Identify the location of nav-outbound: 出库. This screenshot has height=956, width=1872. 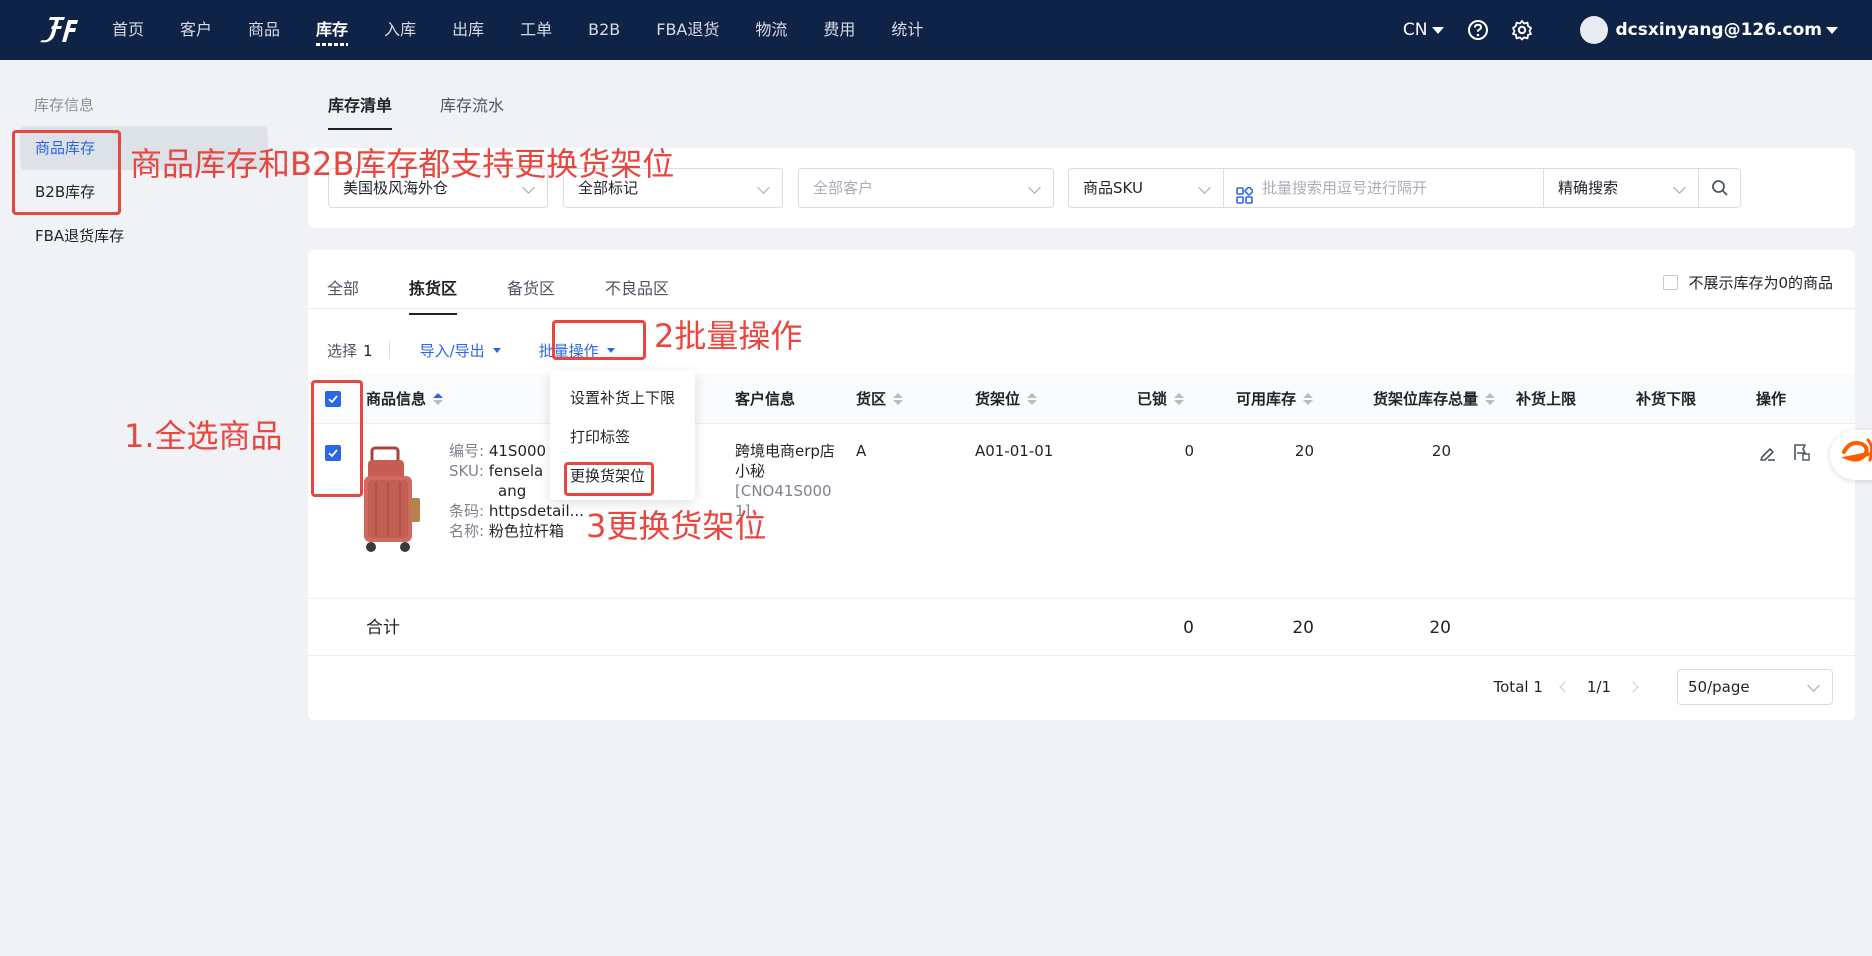
(468, 30).